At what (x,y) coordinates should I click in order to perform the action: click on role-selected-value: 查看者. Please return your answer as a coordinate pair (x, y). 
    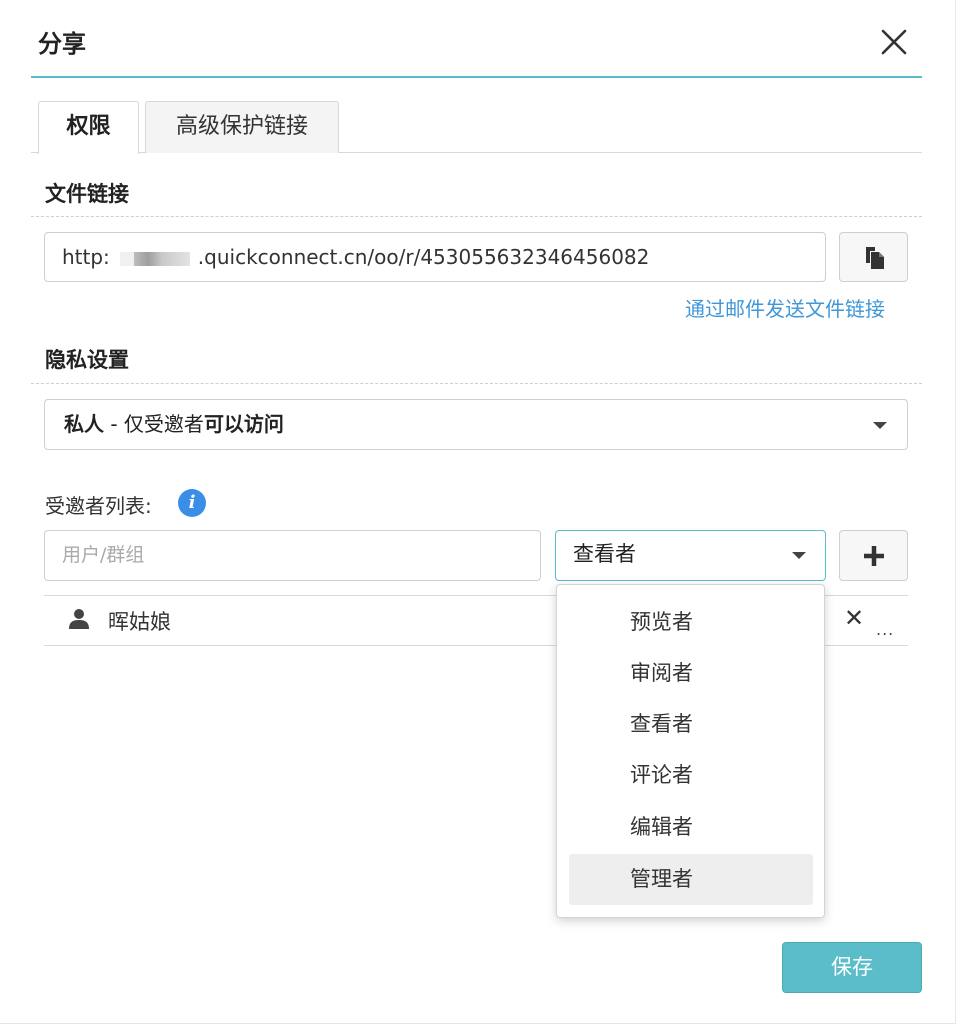
    Looking at the image, I should click on (604, 554).